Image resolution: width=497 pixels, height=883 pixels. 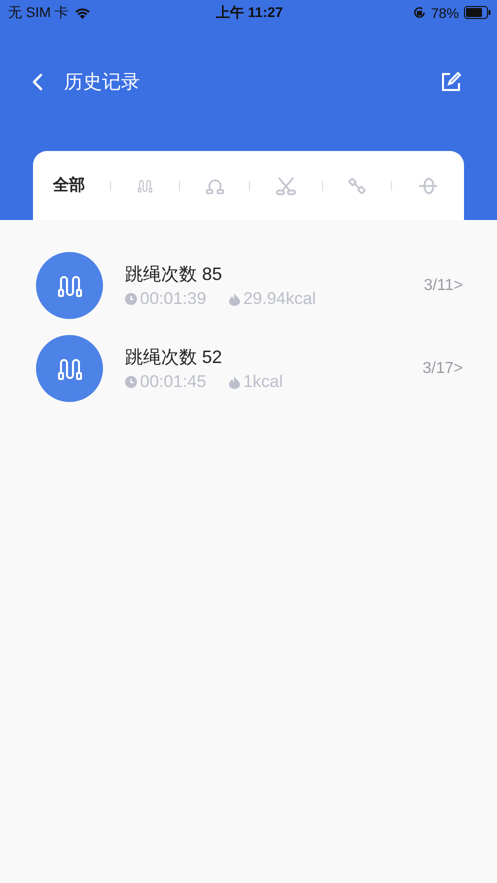 What do you see at coordinates (444, 12) in the screenshot?
I see `battery-percent: 78%` at bounding box center [444, 12].